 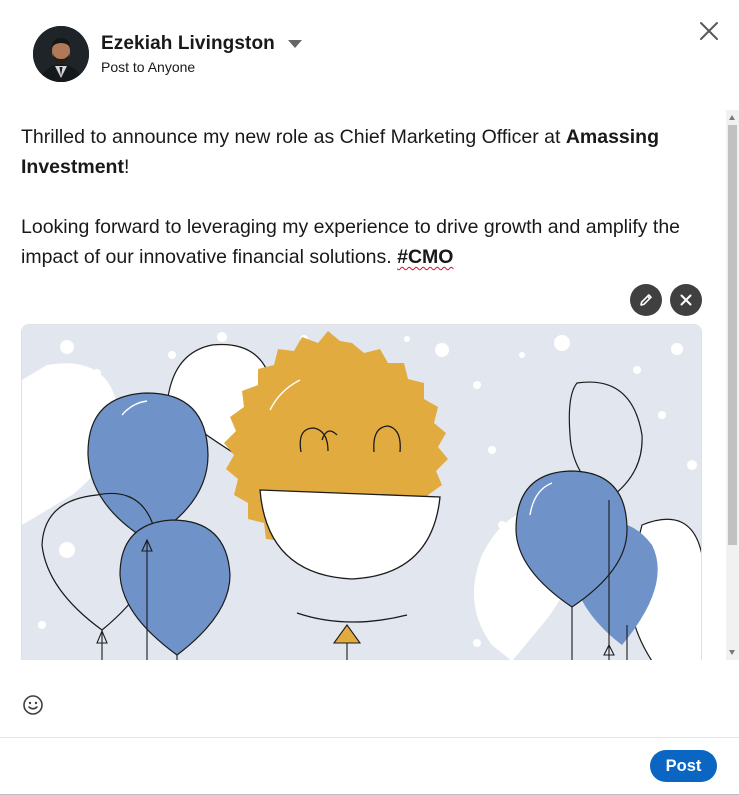 I want to click on hashtag: #CMO, so click(x=425, y=257).